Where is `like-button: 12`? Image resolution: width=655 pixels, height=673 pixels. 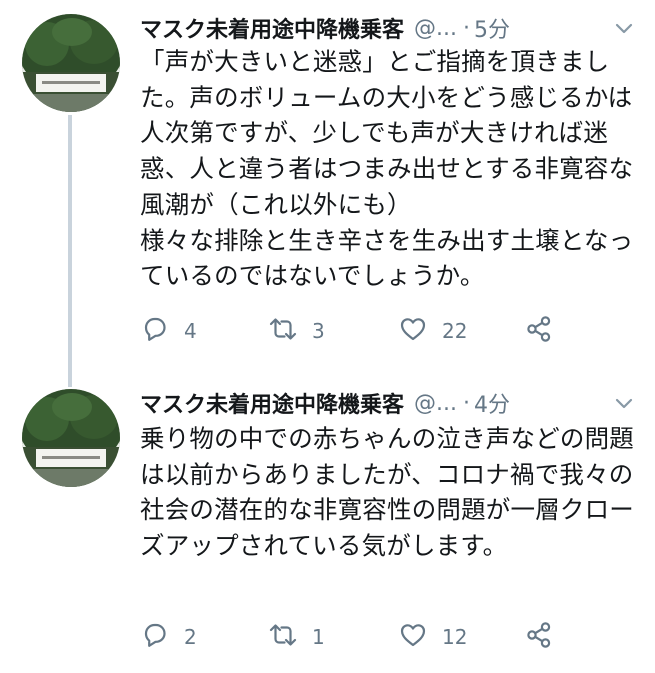
like-button: 12 is located at coordinates (432, 637).